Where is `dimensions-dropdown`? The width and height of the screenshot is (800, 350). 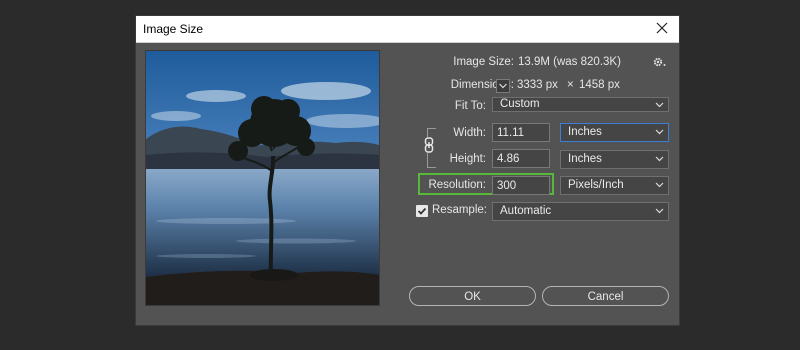 dimensions-dropdown is located at coordinates (503, 86).